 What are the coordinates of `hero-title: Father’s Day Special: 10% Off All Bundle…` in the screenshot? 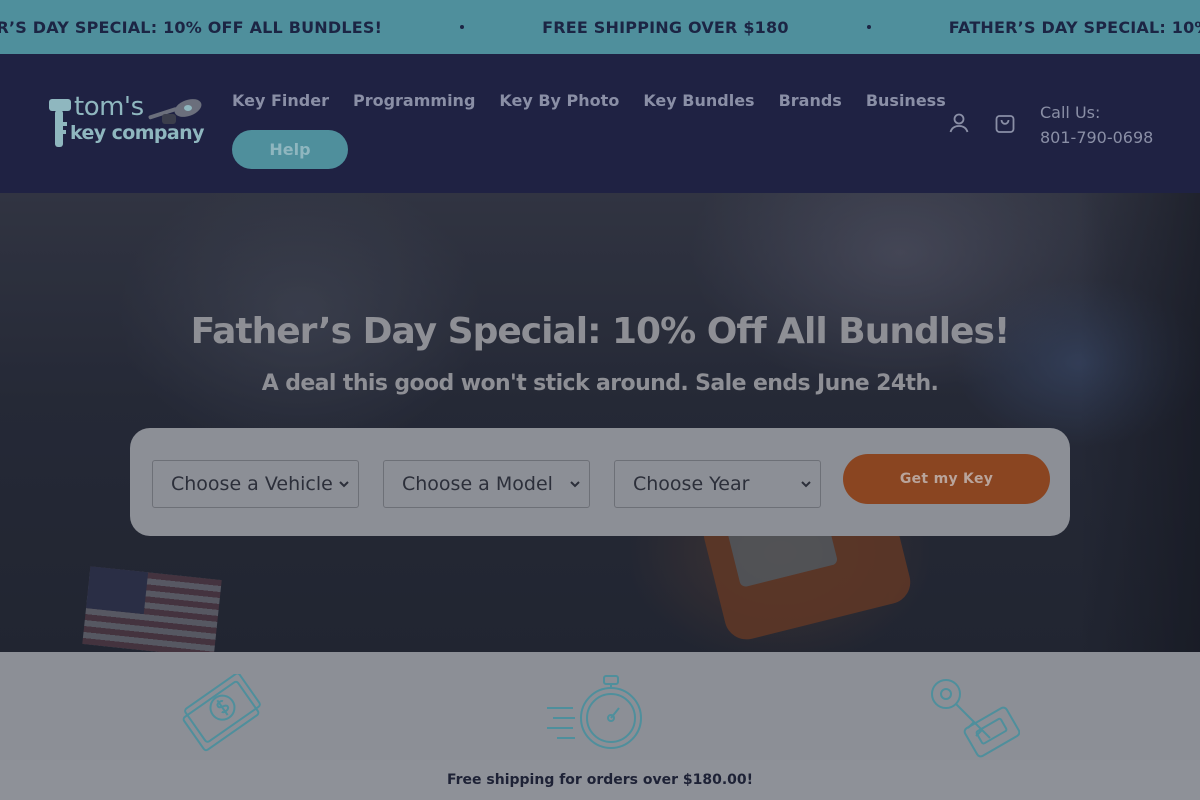 It's located at (600, 331).